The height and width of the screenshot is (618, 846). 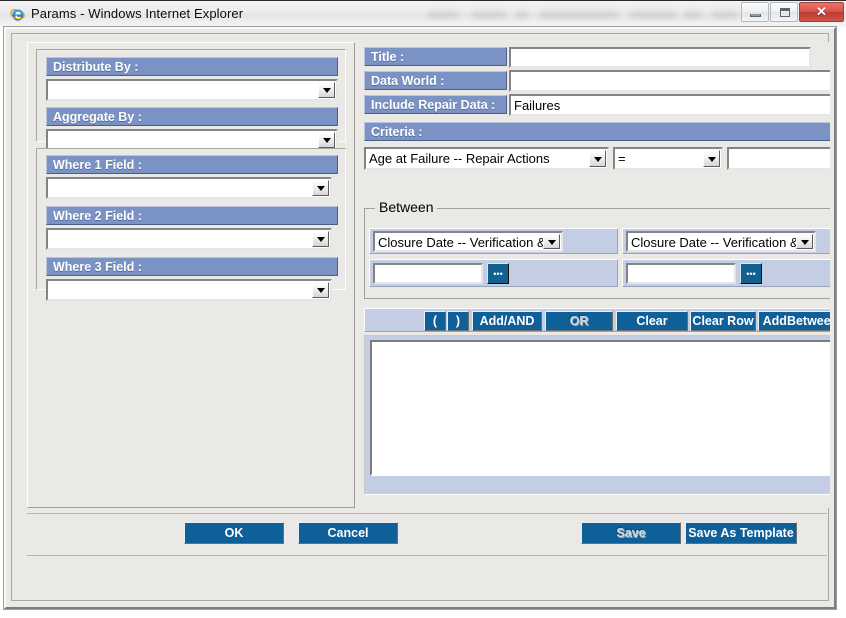 I want to click on where-3-field-label: Where 3 Field :, so click(x=192, y=266).